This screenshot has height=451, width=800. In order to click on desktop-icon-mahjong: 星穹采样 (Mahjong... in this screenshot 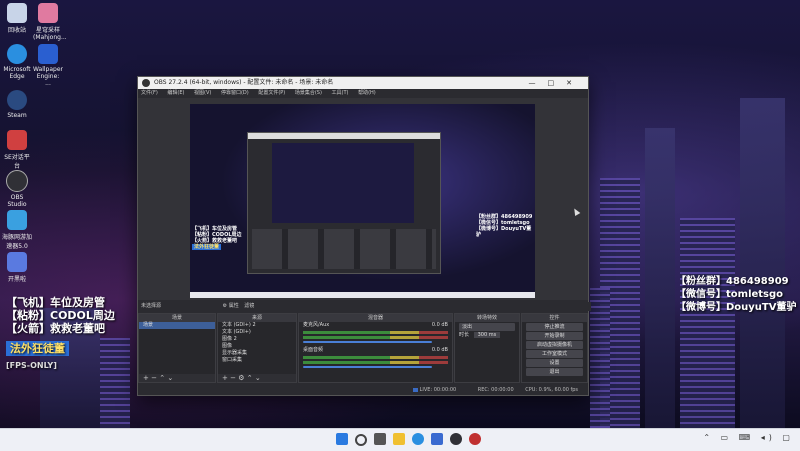, I will do `click(50, 22)`.